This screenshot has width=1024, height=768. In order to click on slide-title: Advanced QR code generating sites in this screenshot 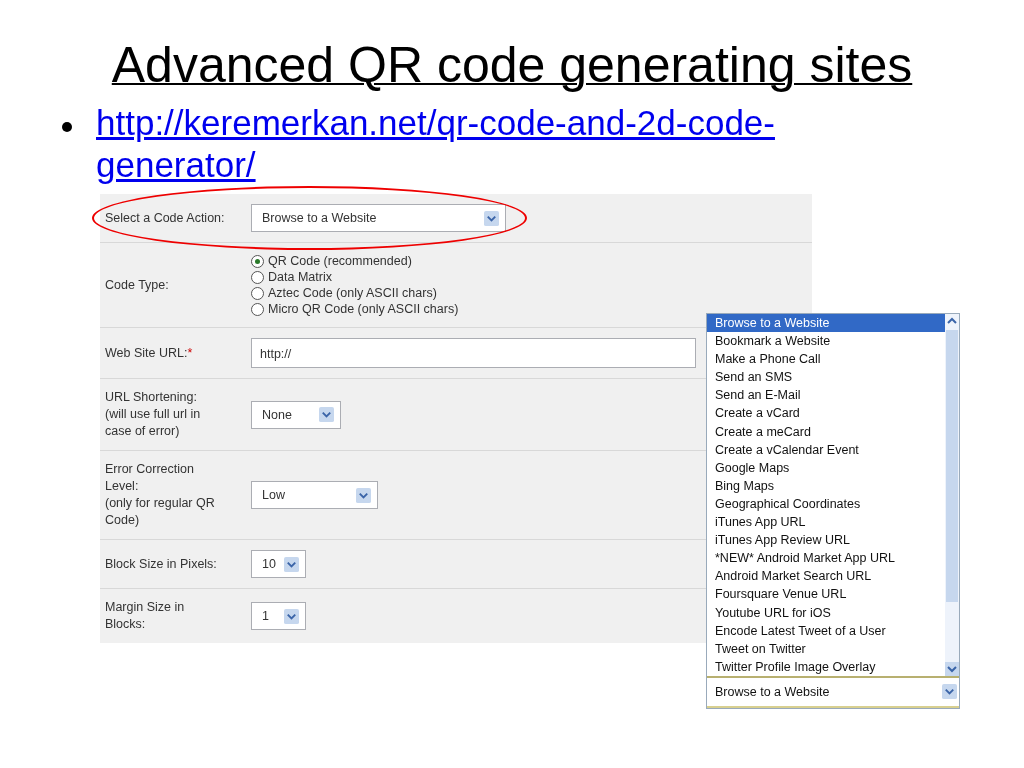, I will do `click(512, 65)`.